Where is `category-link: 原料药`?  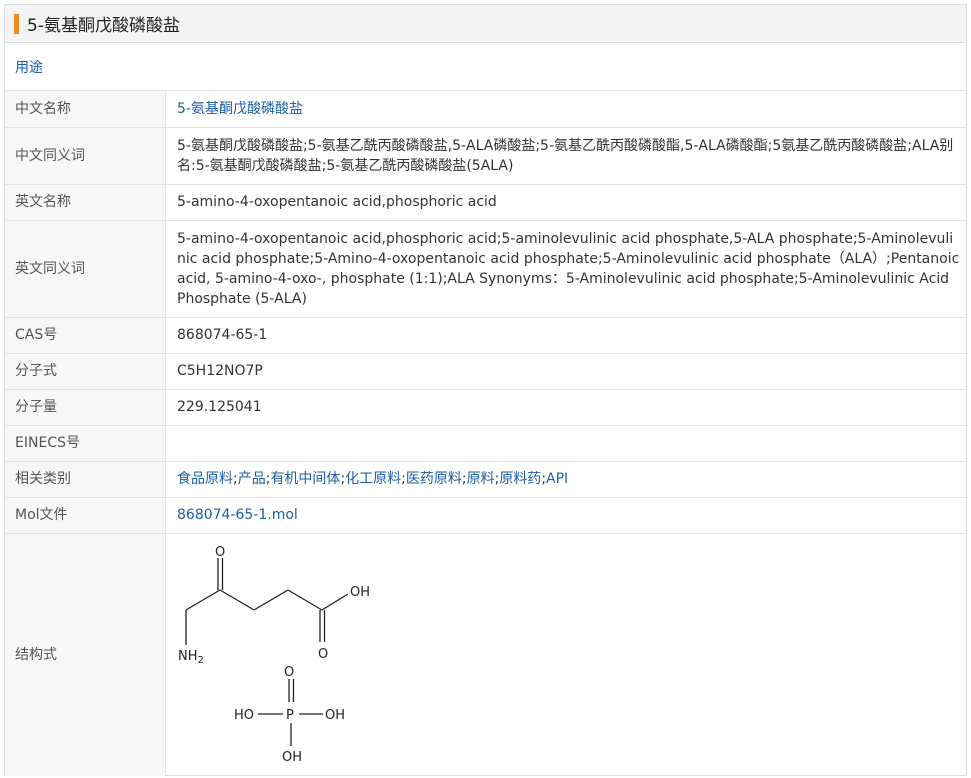 category-link: 原料药 is located at coordinates (520, 479).